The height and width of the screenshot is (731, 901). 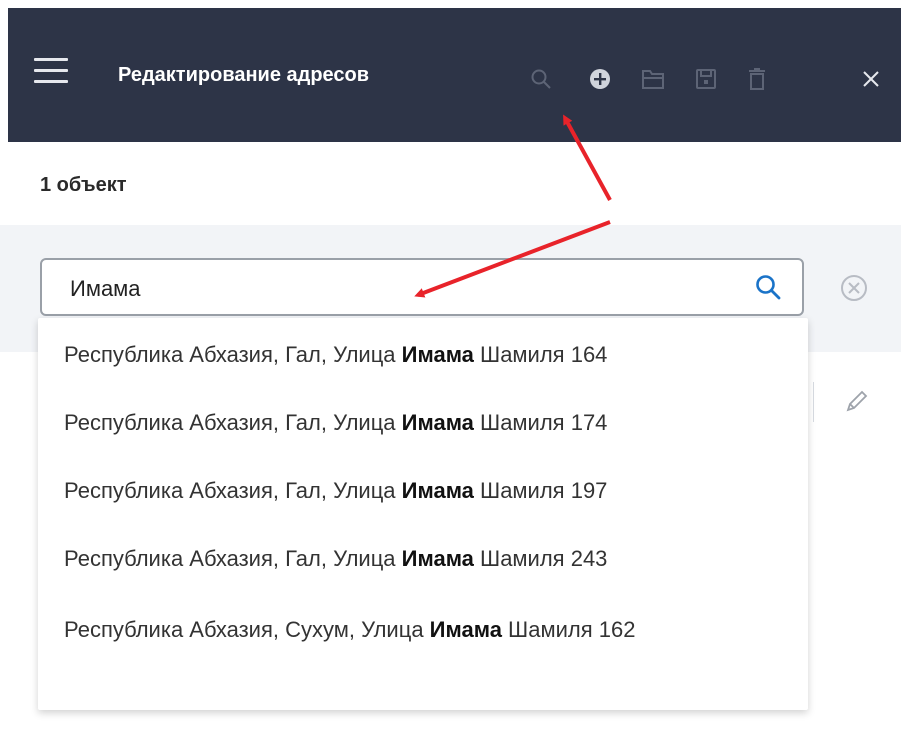 I want to click on folder-icon, so click(x=653, y=79).